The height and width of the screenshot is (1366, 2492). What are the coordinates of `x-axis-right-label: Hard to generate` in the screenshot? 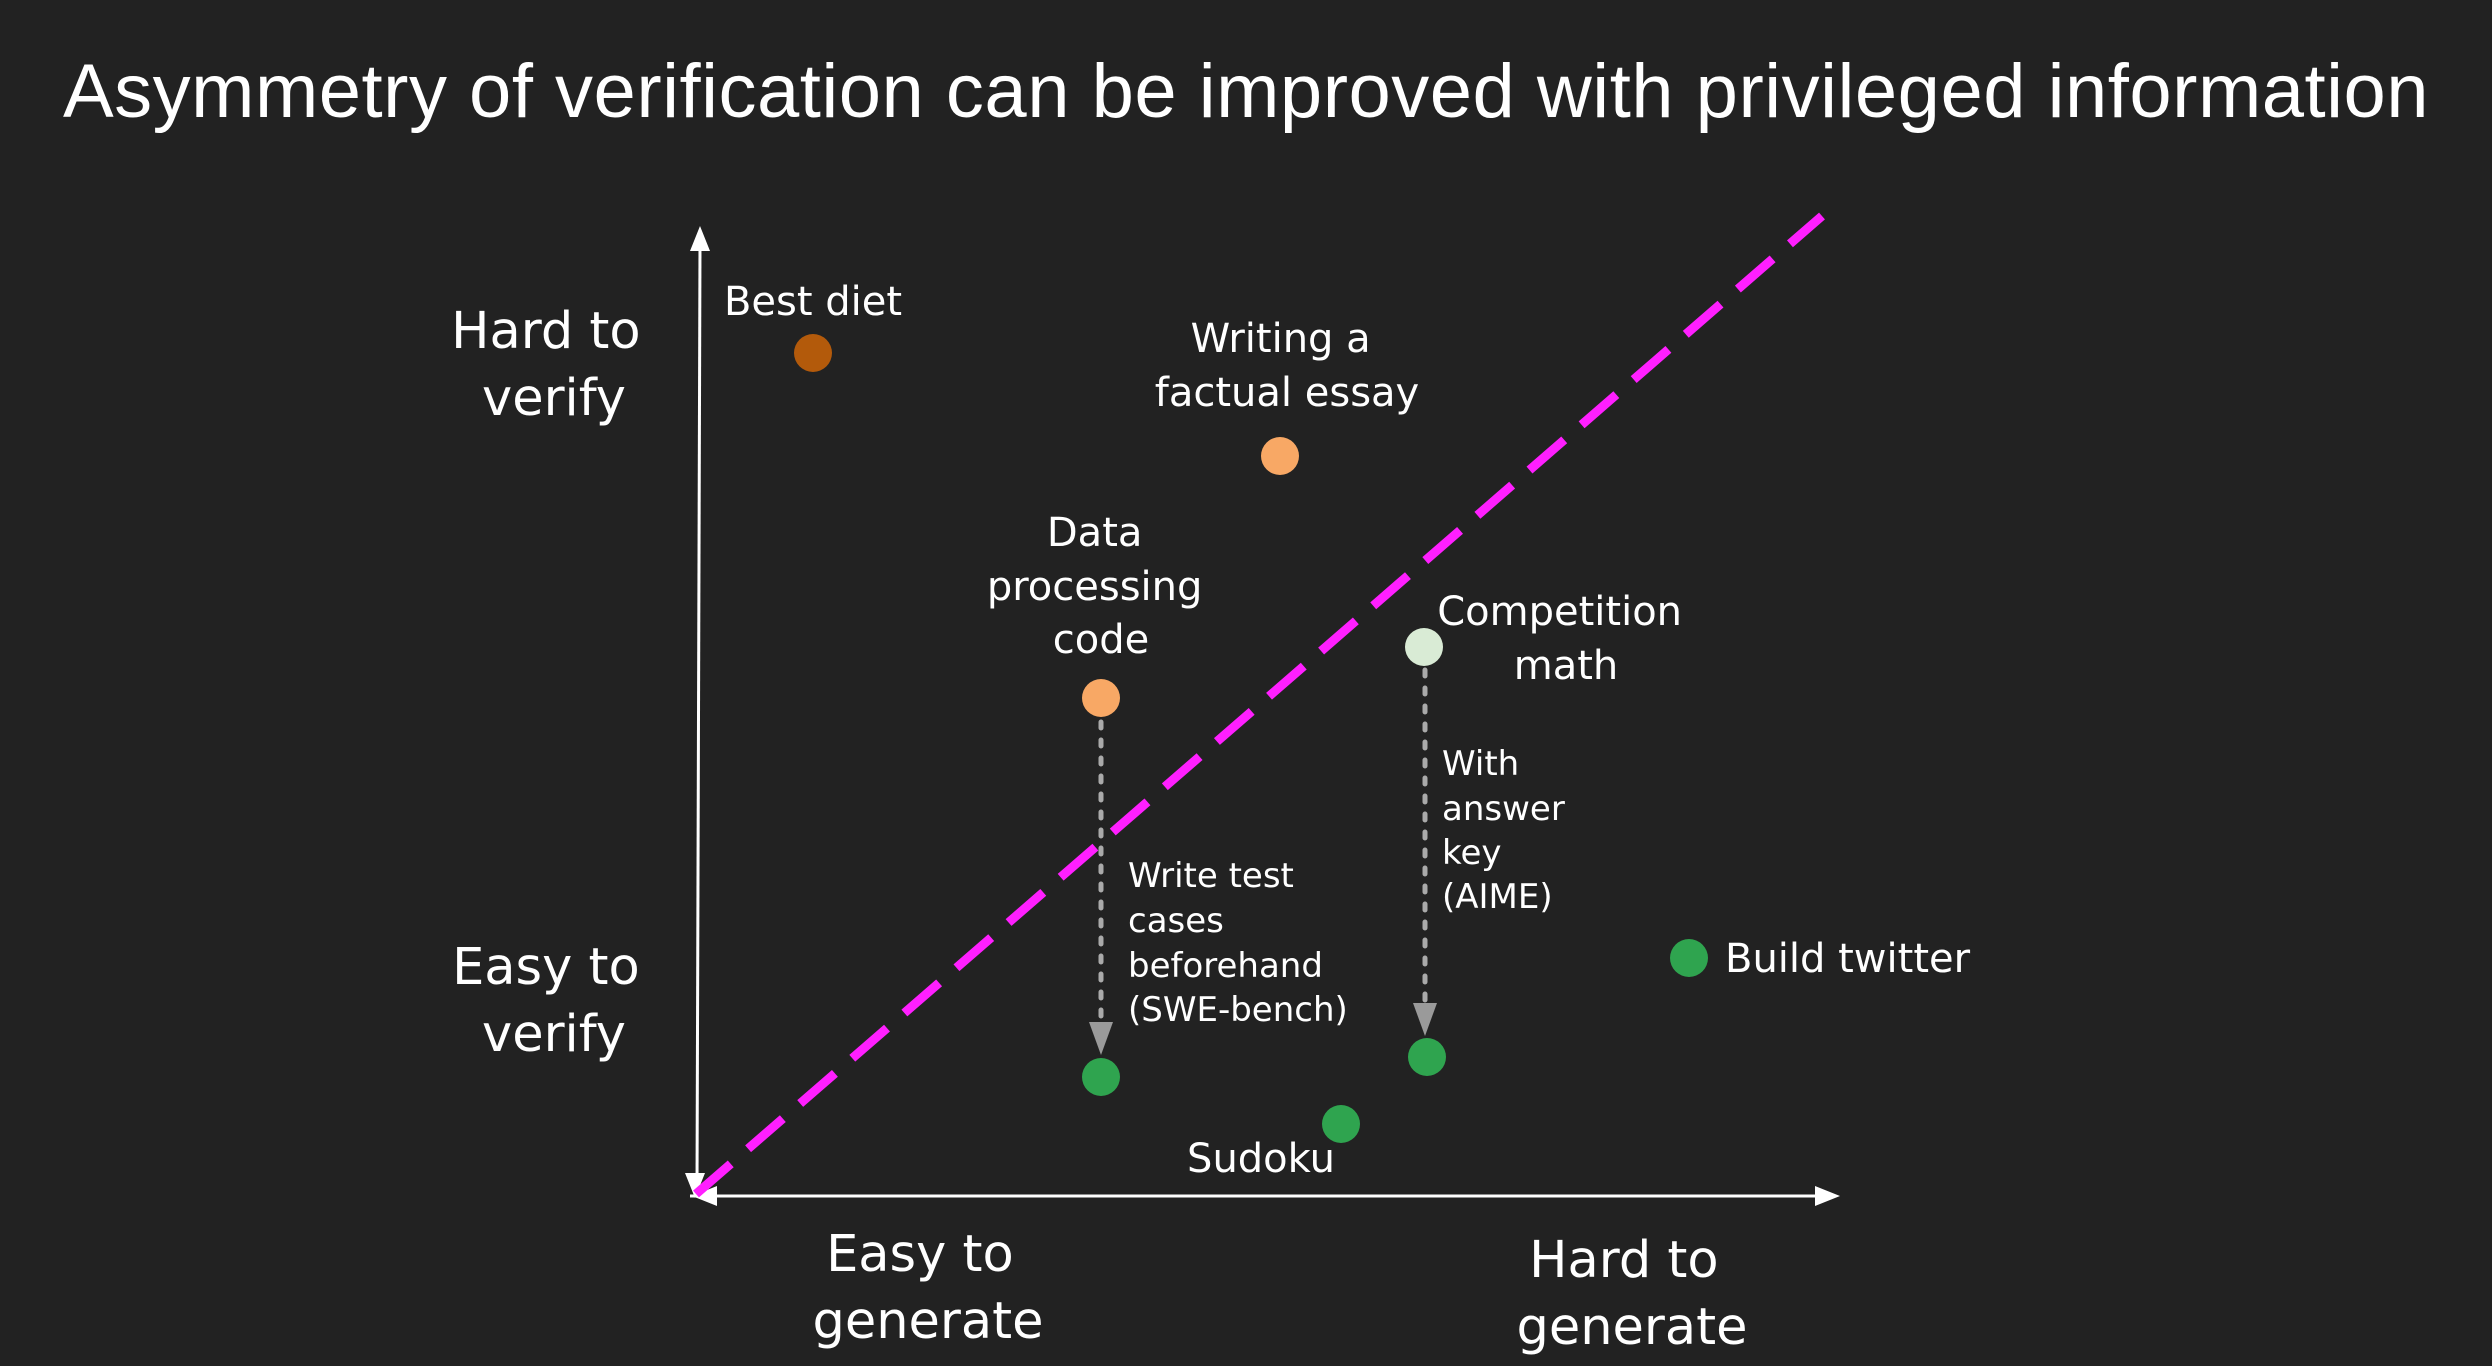 It's located at (1631, 1294).